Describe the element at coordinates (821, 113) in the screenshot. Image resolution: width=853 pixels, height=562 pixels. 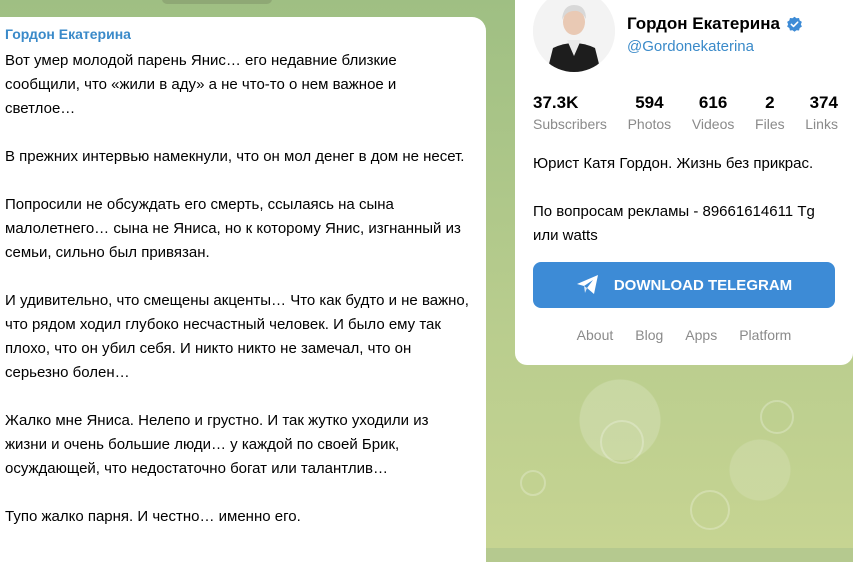
I see `stat-links: 374 Links` at that location.